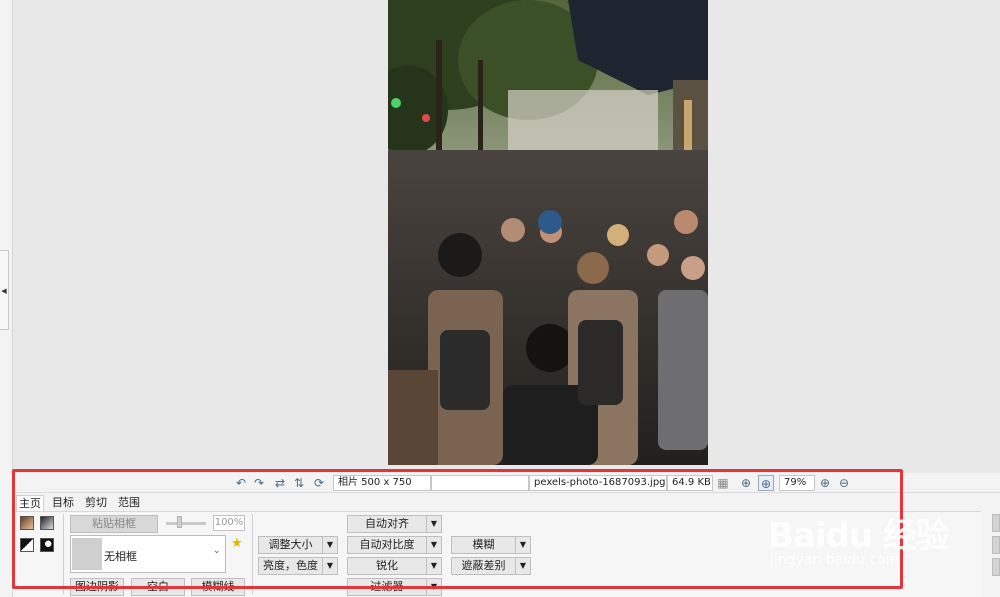 This screenshot has width=1000, height=597. What do you see at coordinates (835, 560) in the screenshot?
I see `watermark-url: jingyan.baidu.com` at bounding box center [835, 560].